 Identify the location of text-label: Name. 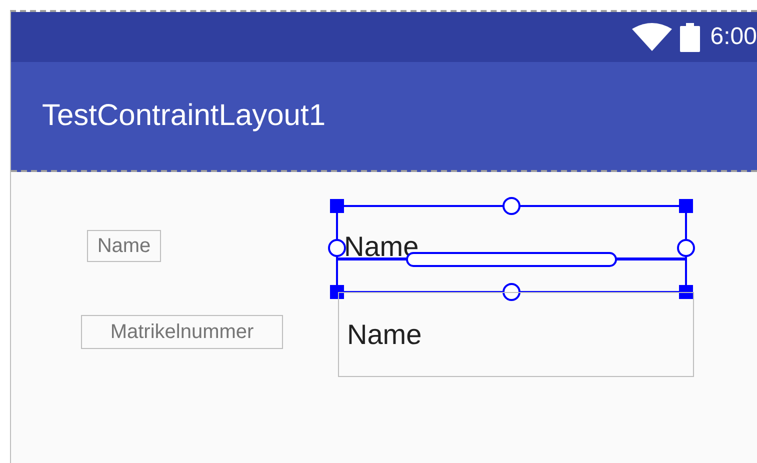
(124, 246).